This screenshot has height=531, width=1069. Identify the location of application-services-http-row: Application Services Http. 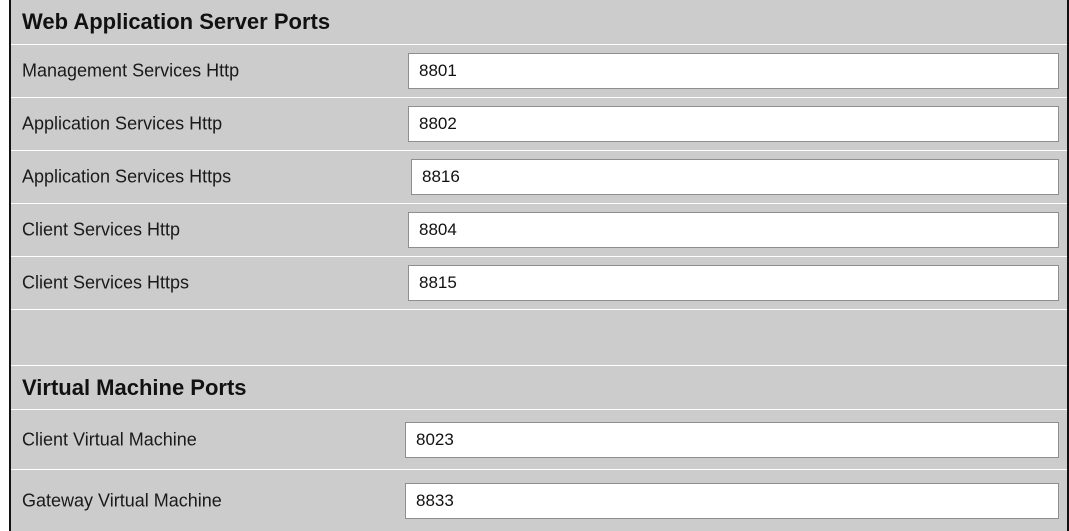
(539, 124).